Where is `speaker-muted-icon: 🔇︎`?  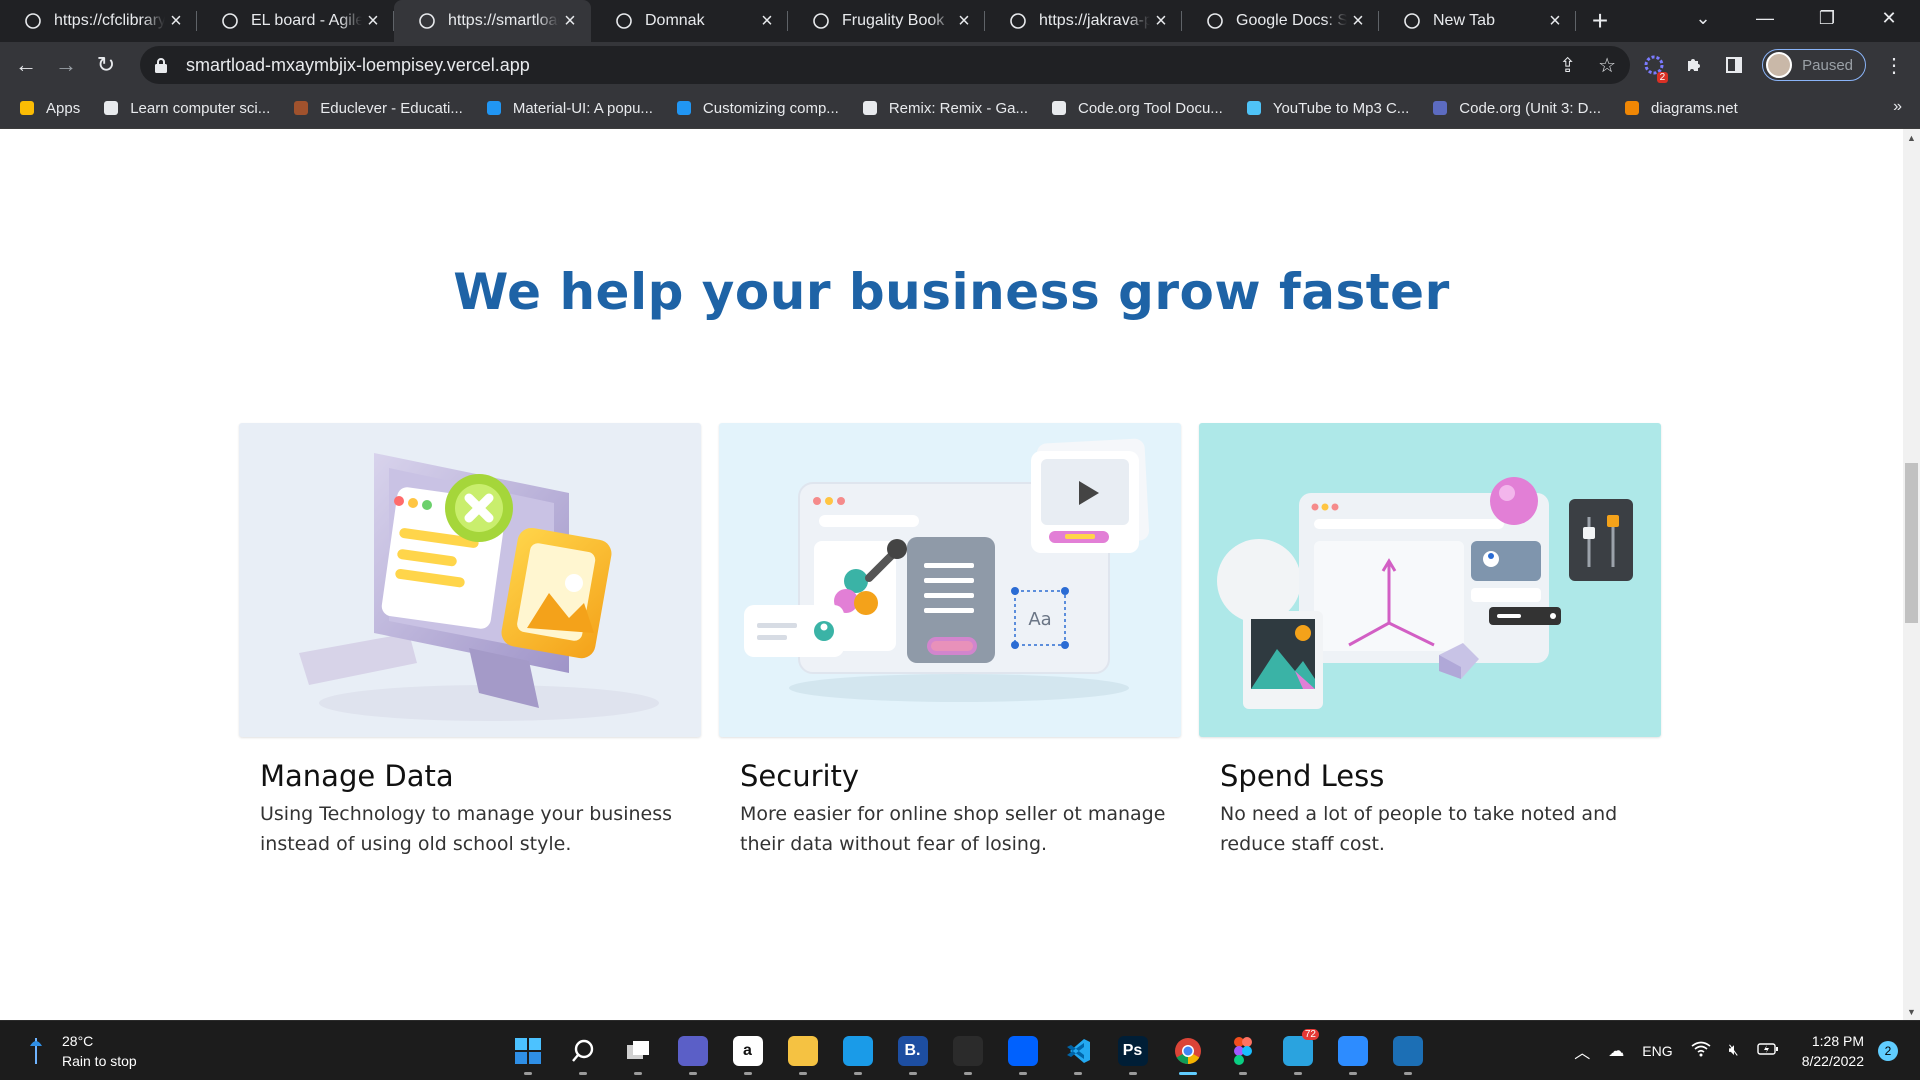 speaker-muted-icon: 🔇︎ is located at coordinates (1734, 1051).